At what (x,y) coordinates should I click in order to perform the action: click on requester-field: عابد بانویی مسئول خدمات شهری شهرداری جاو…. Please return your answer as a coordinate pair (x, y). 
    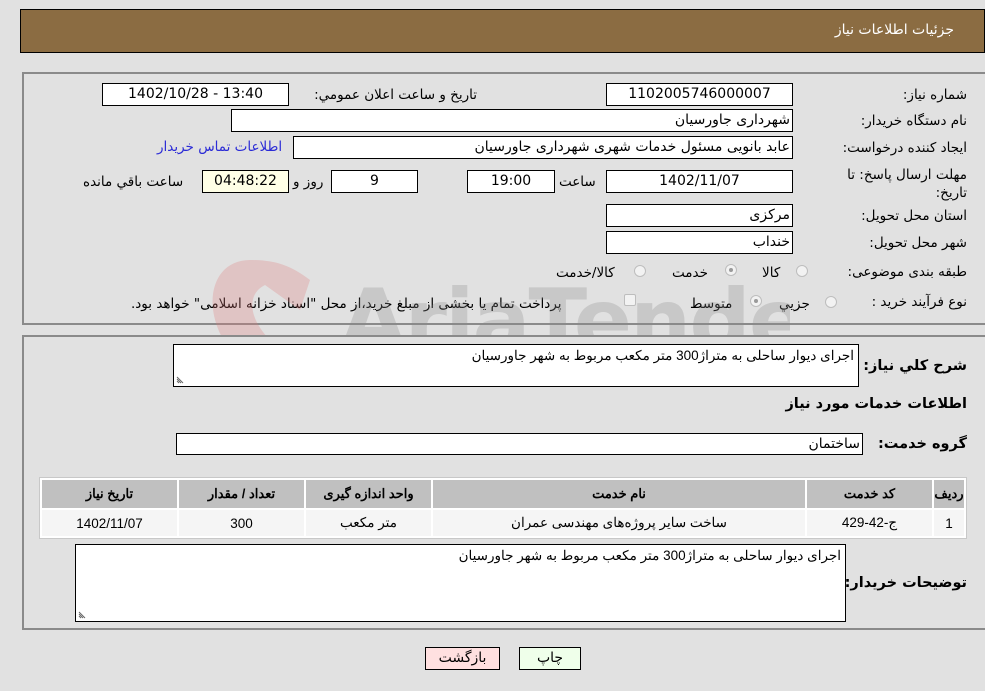
    Looking at the image, I should click on (543, 147).